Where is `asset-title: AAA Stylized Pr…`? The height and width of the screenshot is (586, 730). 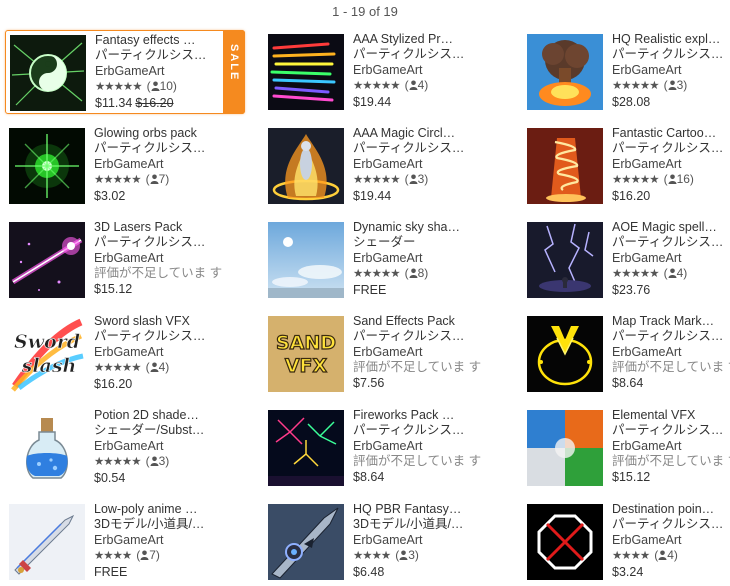 asset-title: AAA Stylized Pr… is located at coordinates (419, 39).